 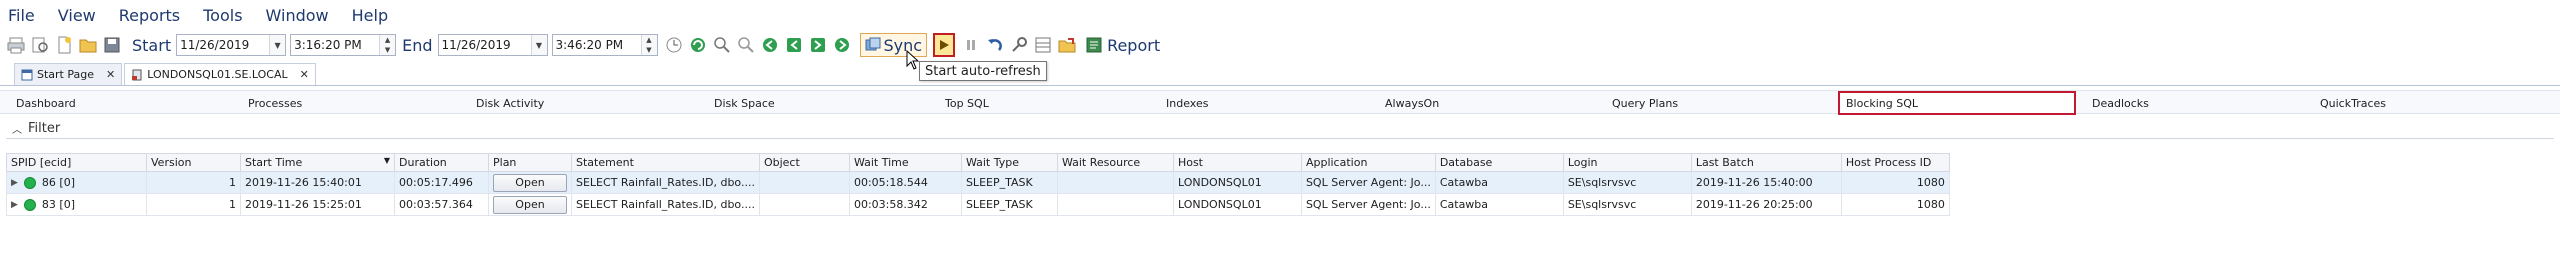 What do you see at coordinates (1895, 162) in the screenshot?
I see `col-host-process-id: Host Process ID` at bounding box center [1895, 162].